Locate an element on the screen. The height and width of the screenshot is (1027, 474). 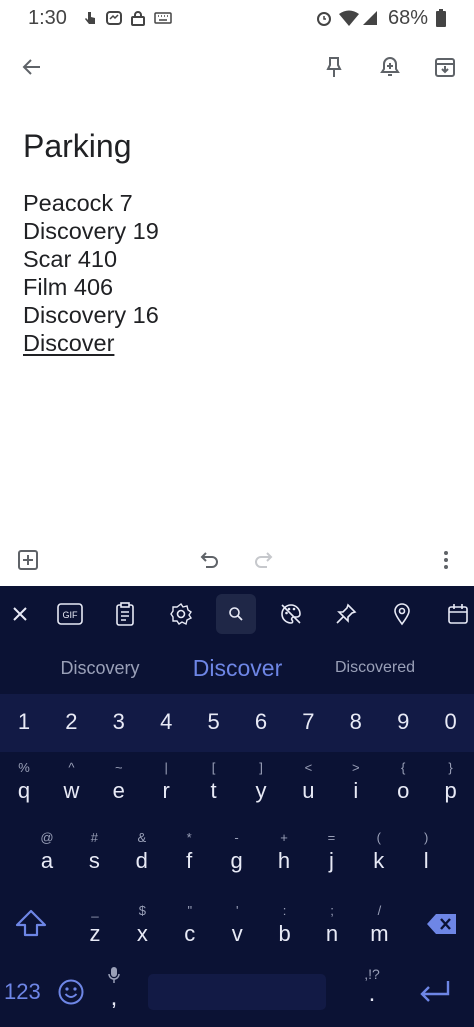
letter-key: ~ e is located at coordinates (119, 786).